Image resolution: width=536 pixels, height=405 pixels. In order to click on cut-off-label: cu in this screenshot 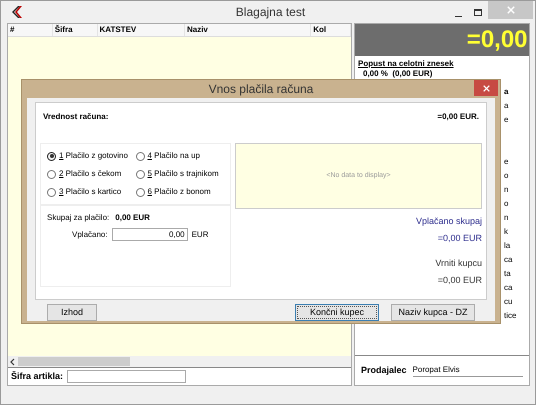, I will do `click(508, 301)`.